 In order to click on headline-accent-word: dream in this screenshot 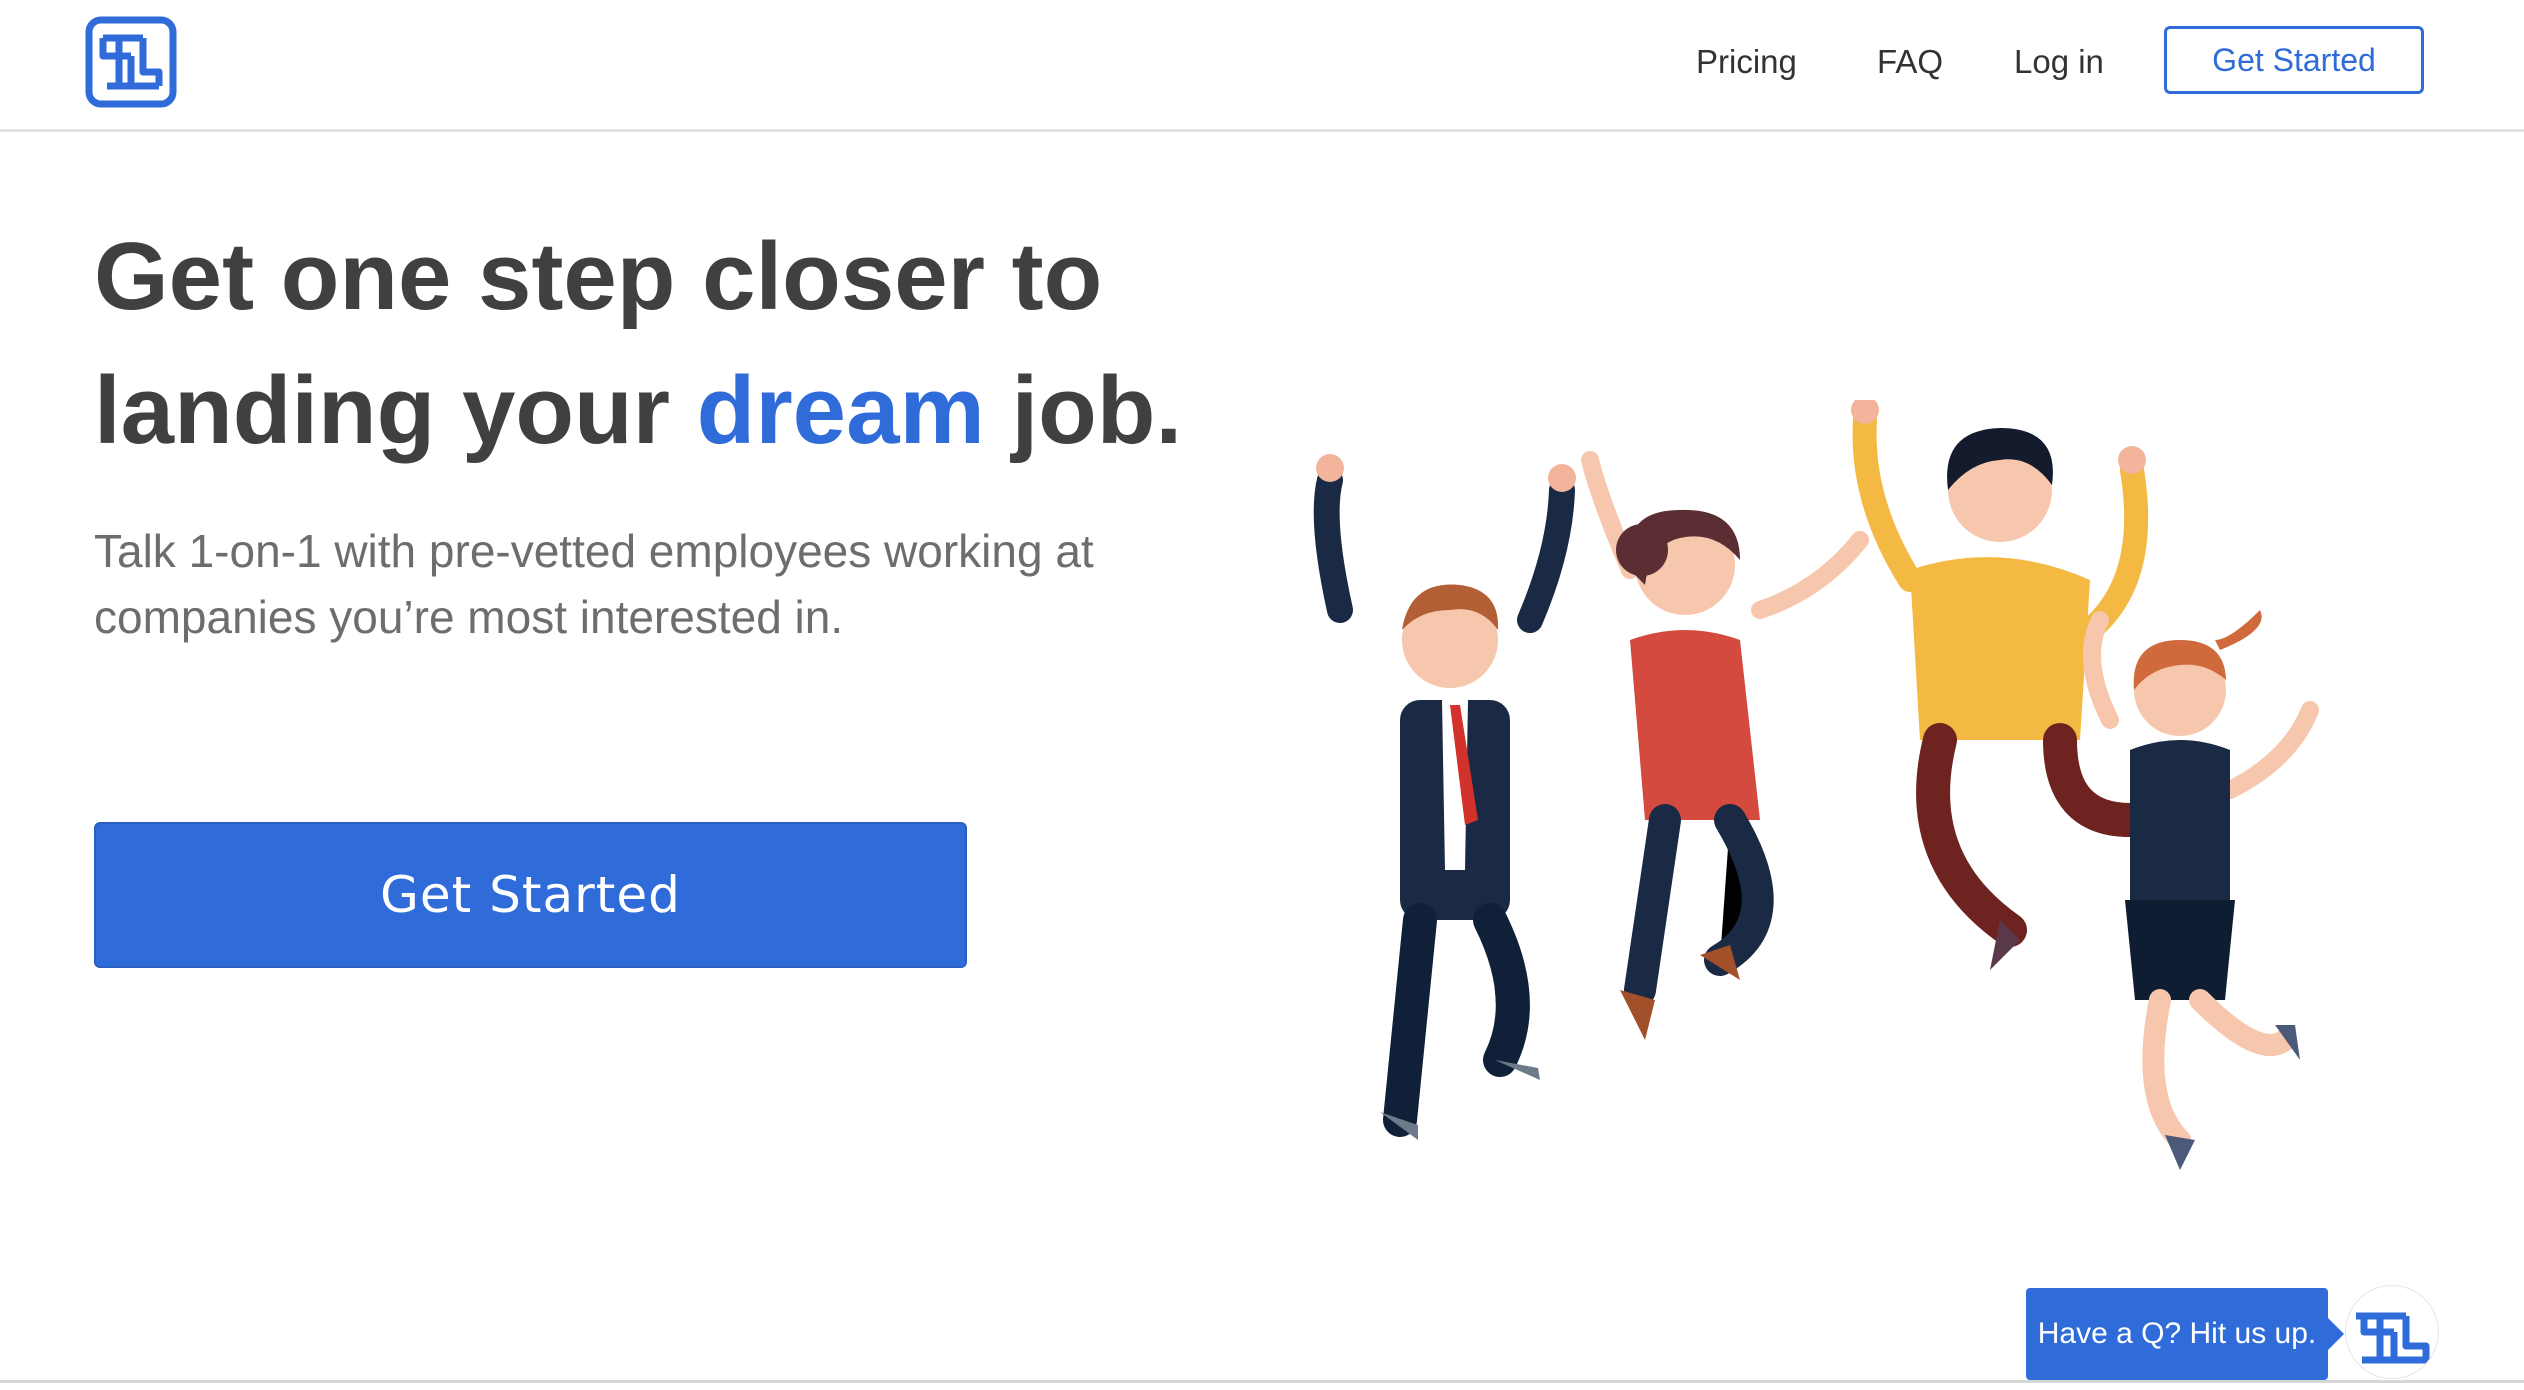, I will do `click(840, 410)`.